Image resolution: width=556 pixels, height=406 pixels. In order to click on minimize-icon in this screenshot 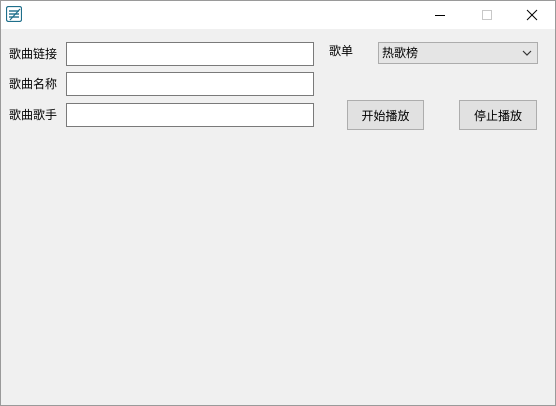, I will do `click(440, 15)`.